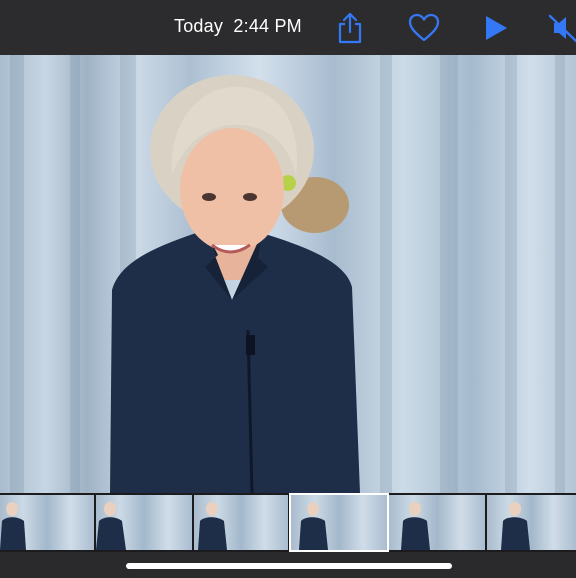  What do you see at coordinates (496, 28) in the screenshot?
I see `play-icon` at bounding box center [496, 28].